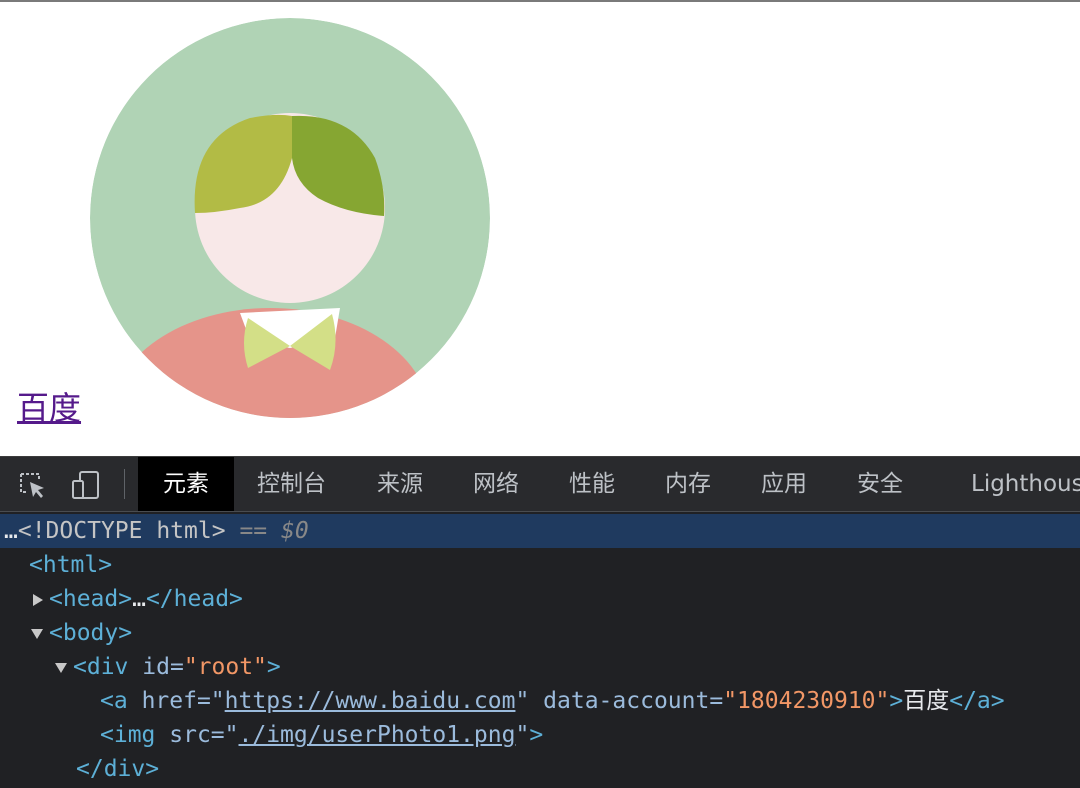  I want to click on tab-performance: 性能, so click(592, 484).